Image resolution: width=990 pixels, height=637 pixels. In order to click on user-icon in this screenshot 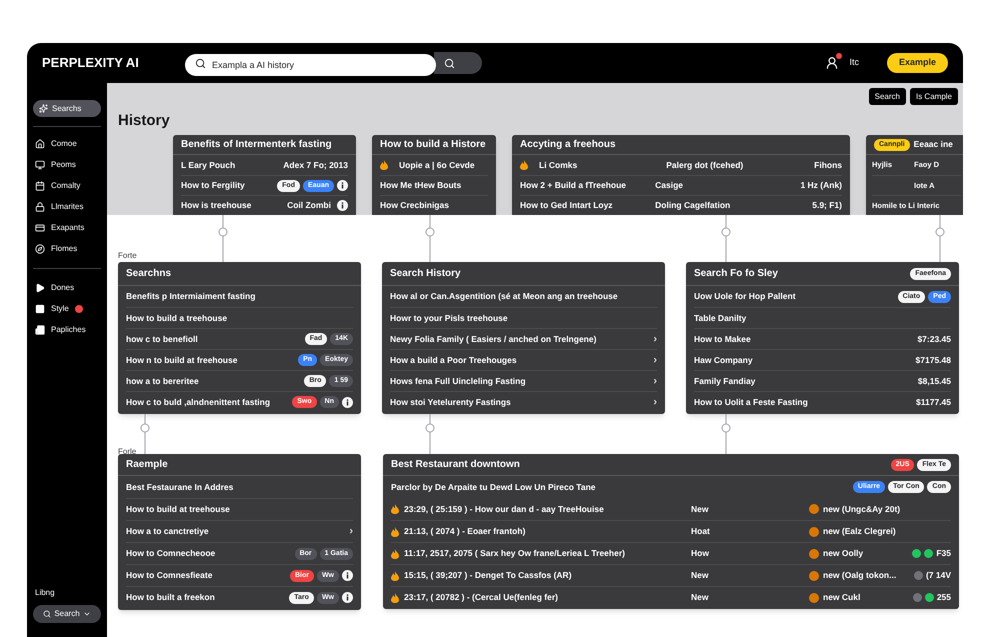, I will do `click(832, 63)`.